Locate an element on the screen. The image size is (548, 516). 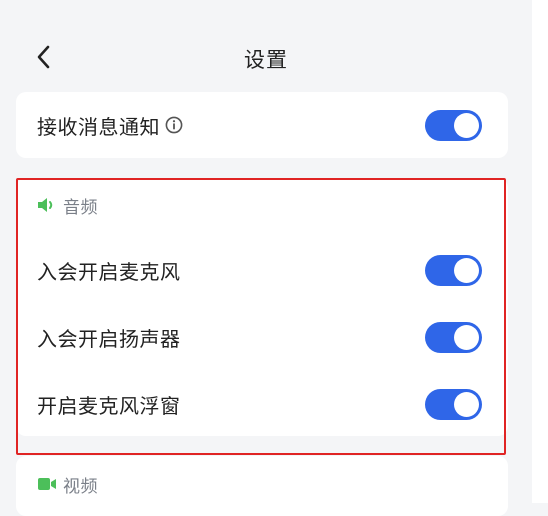
page-title: 设置 is located at coordinates (266, 60).